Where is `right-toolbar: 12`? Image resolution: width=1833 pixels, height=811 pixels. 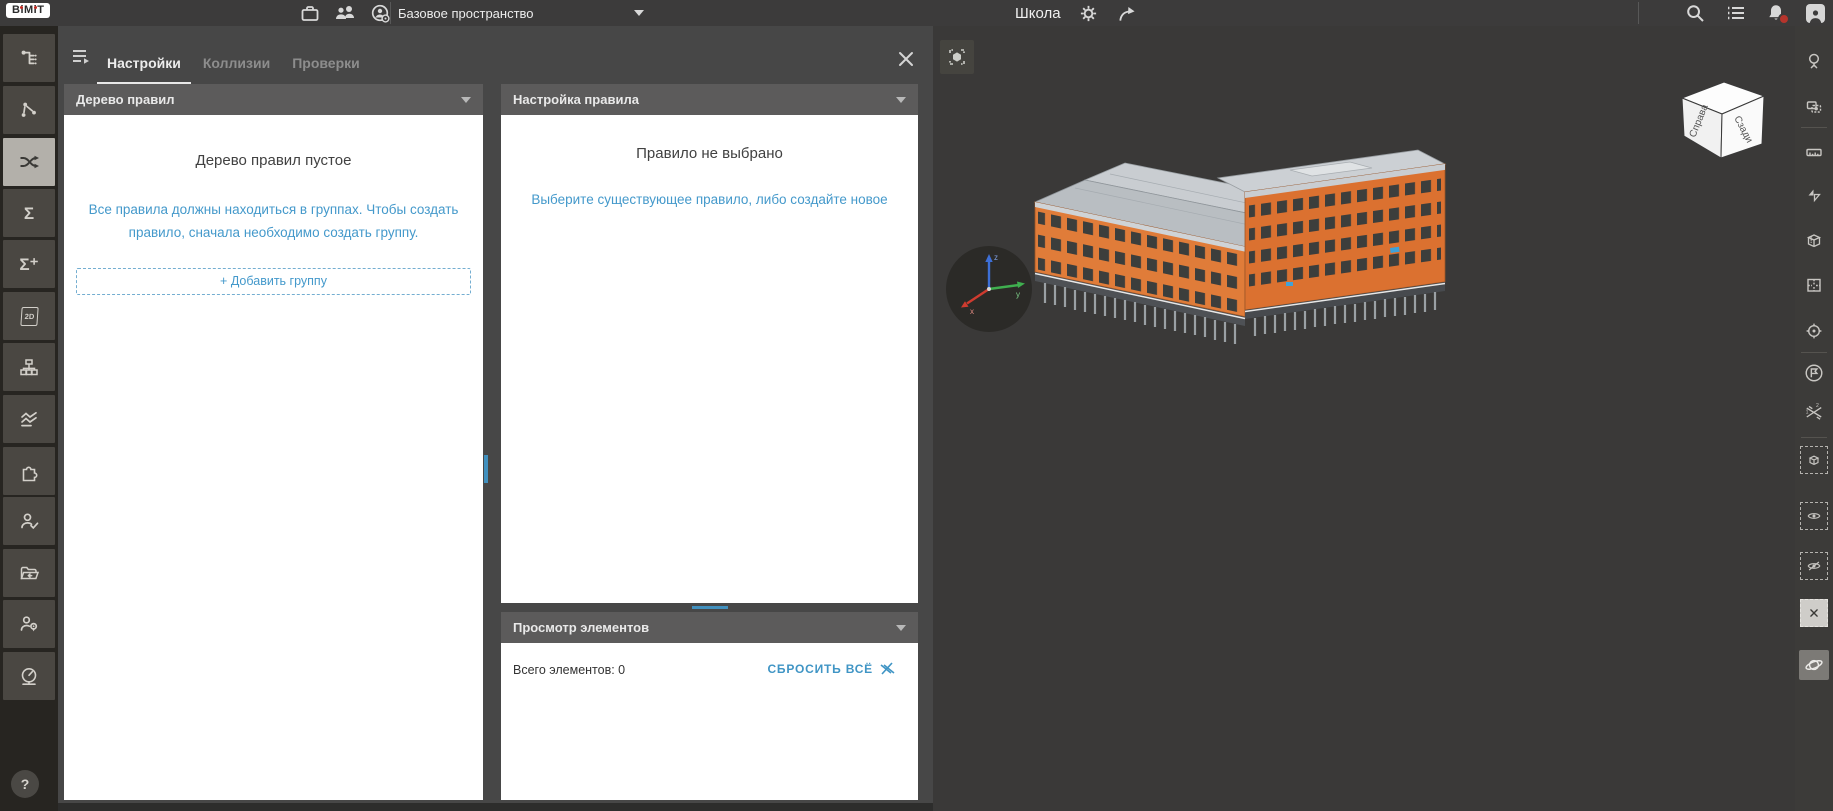 right-toolbar: 12 is located at coordinates (1814, 418).